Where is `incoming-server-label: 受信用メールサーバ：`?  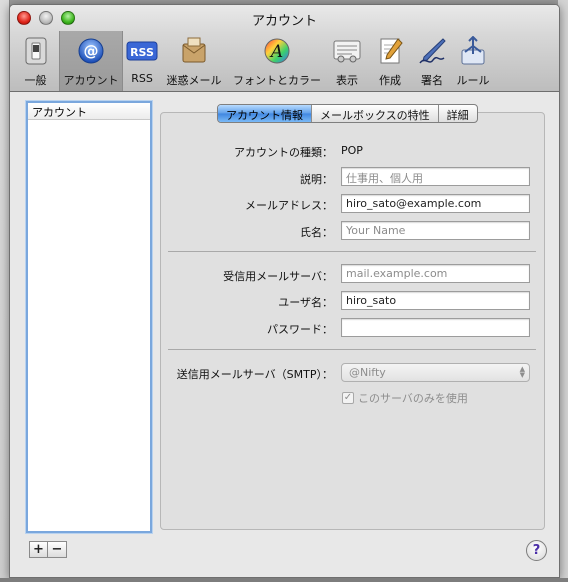
incoming-server-label: 受信用メールサーバ： is located at coordinates (278, 276).